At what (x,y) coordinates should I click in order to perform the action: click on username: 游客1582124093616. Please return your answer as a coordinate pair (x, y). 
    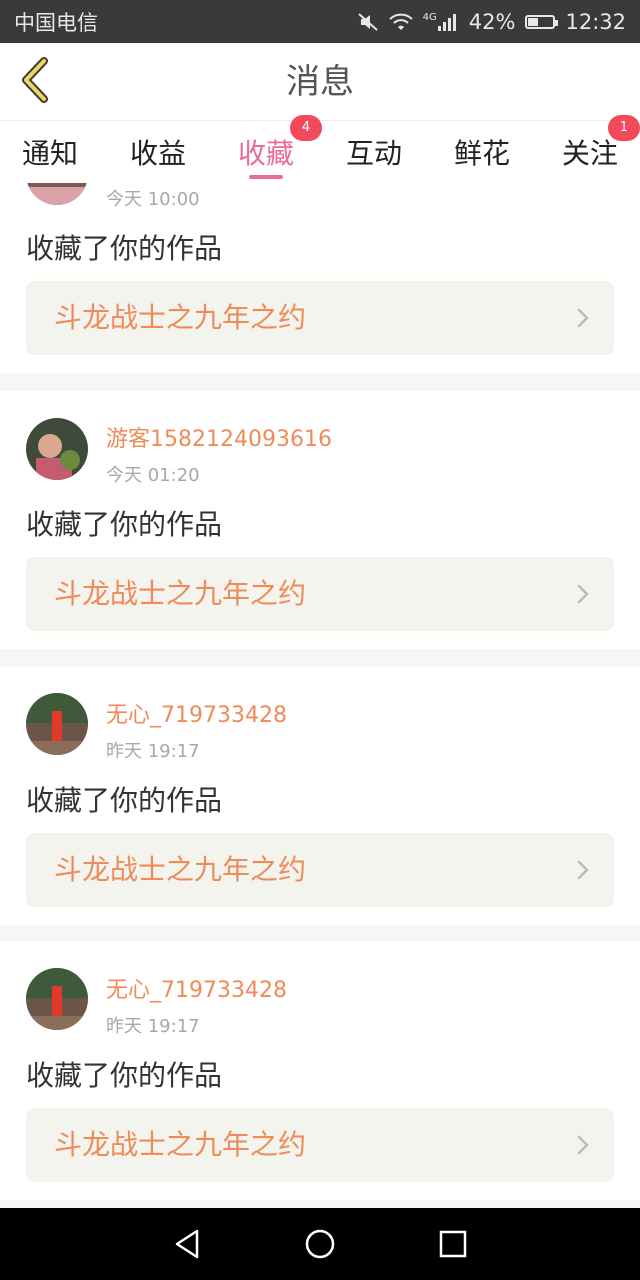
    Looking at the image, I should click on (219, 437).